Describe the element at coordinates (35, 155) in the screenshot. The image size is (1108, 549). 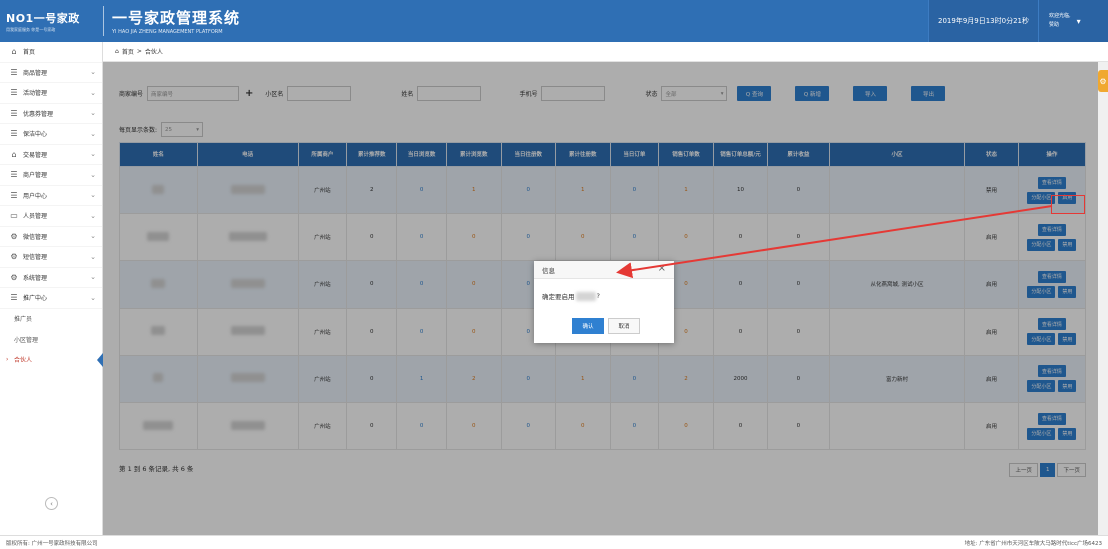
I see `sidebar-item-label: 交易管理` at that location.